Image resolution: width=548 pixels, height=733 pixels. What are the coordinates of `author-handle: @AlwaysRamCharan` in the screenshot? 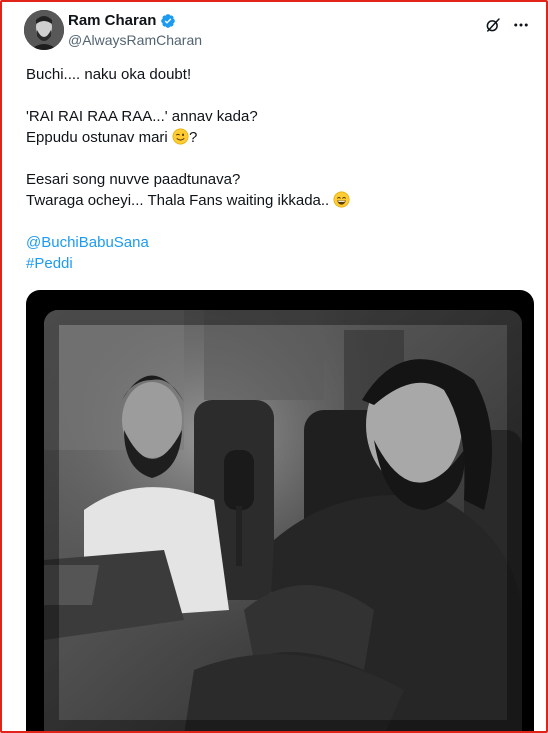 It's located at (135, 40).